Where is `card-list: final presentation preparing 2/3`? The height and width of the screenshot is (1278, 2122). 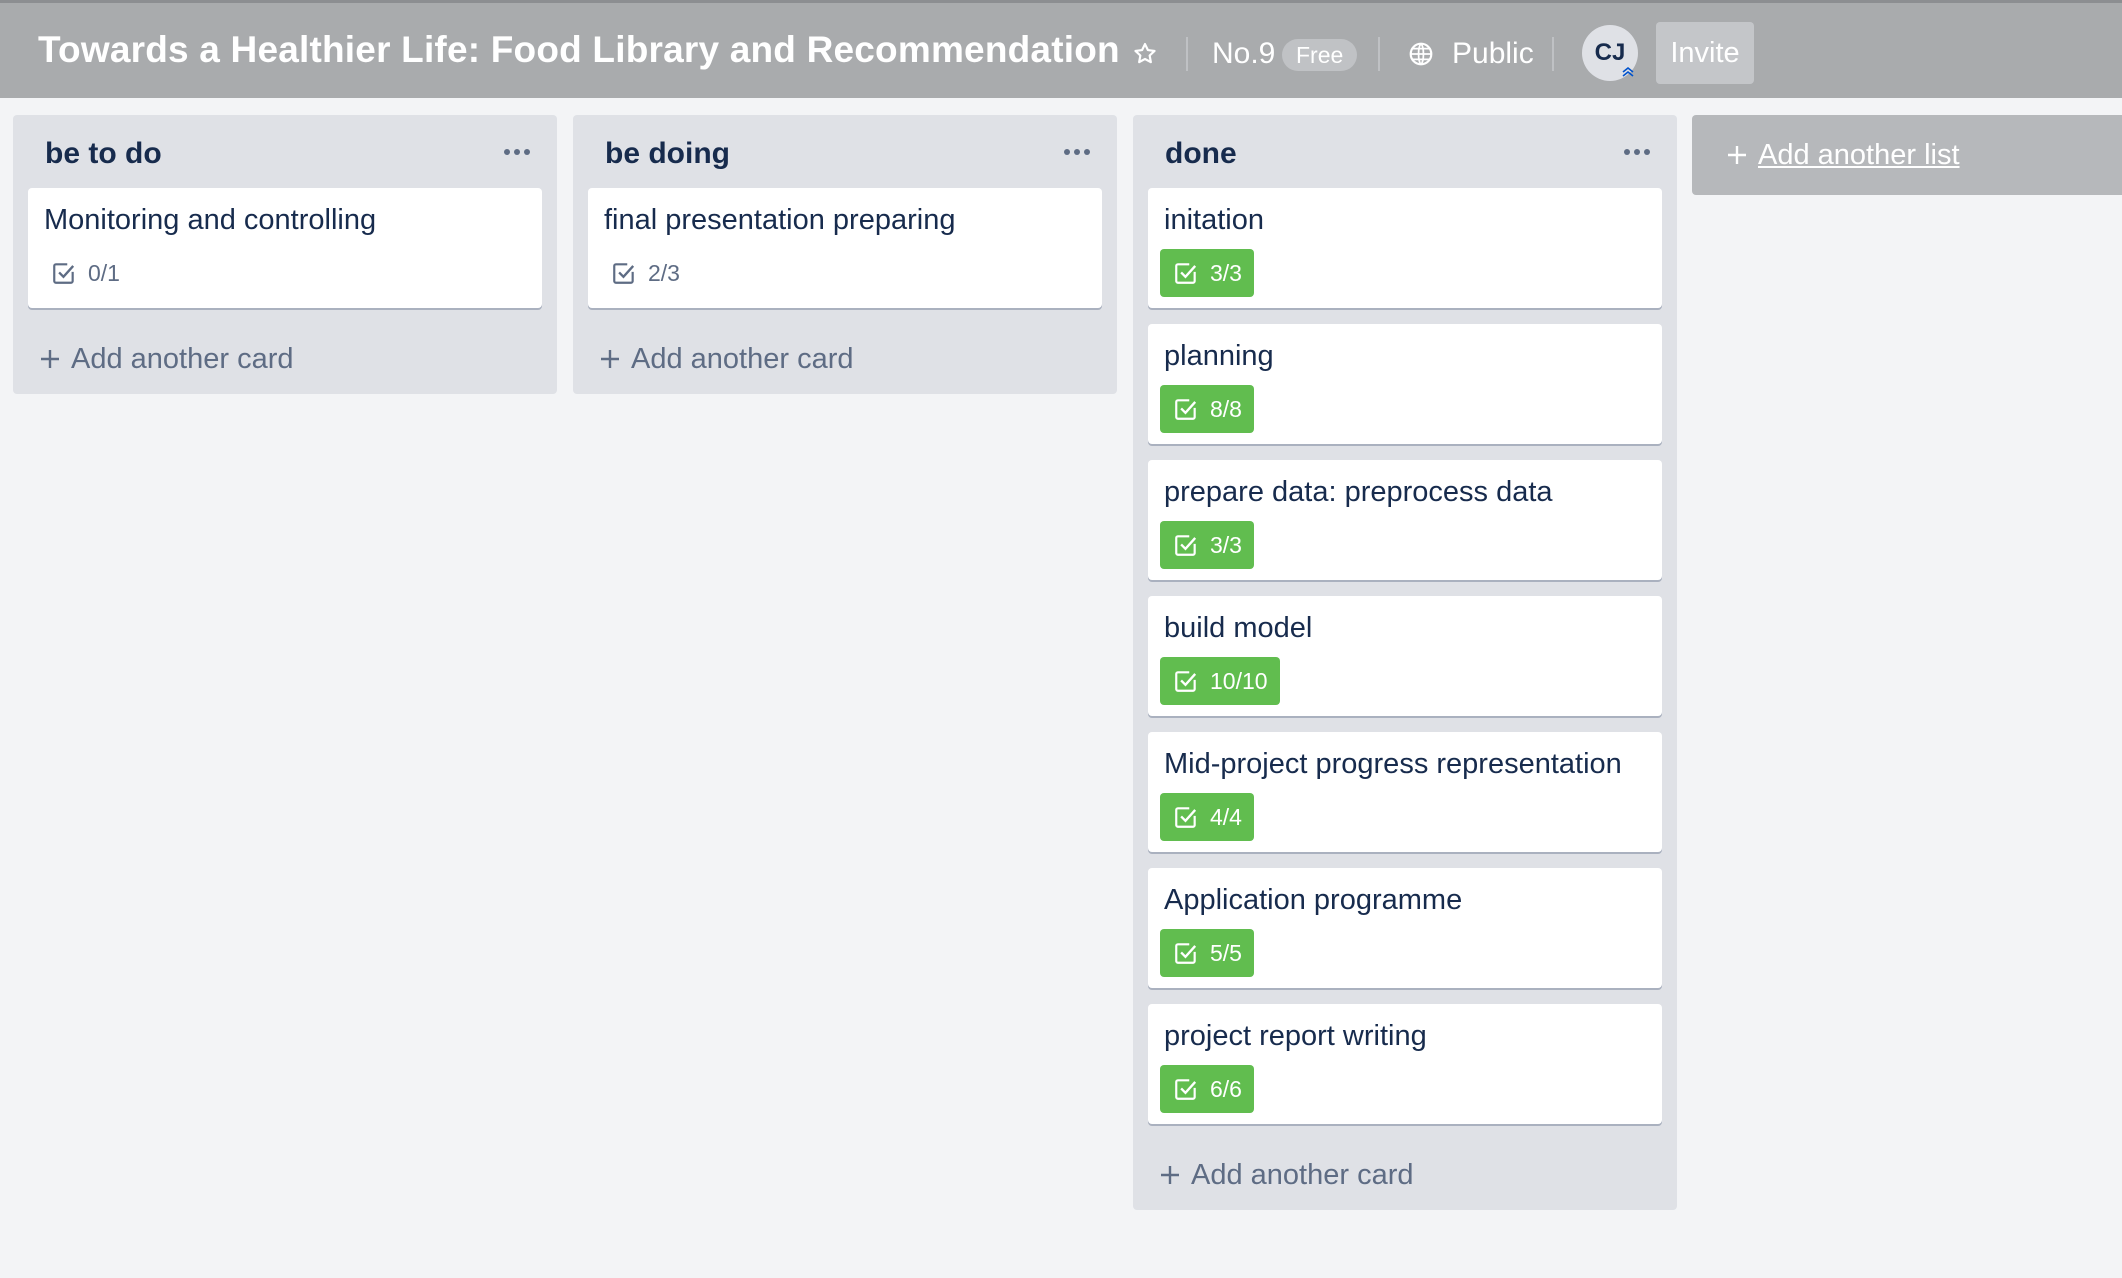 card-list: final presentation preparing 2/3 is located at coordinates (845, 248).